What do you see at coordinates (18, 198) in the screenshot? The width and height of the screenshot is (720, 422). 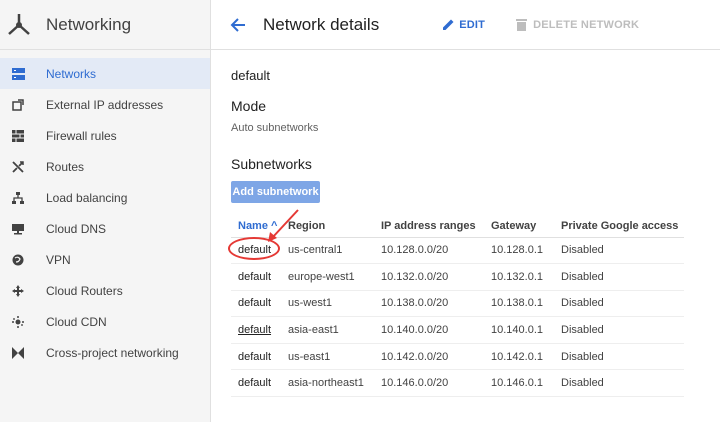 I see `load-balancing-icon` at bounding box center [18, 198].